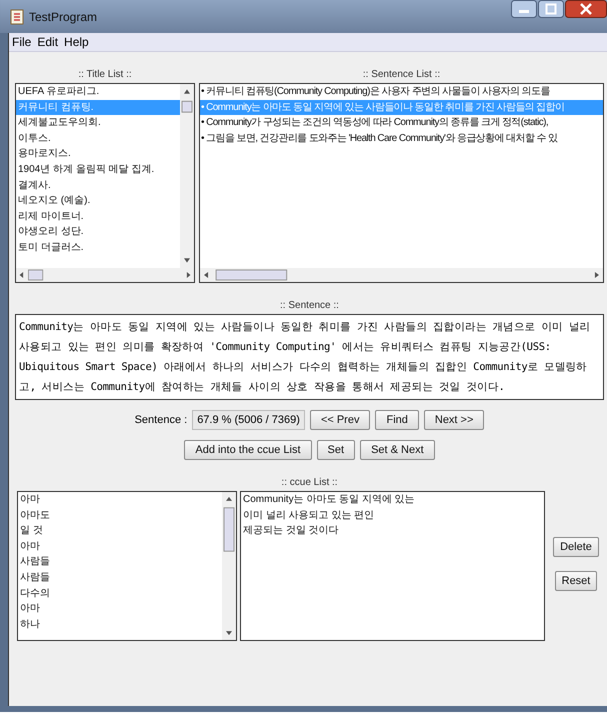 The height and width of the screenshot is (719, 607). I want to click on section-heading: :: ccue List ::, so click(309, 483).